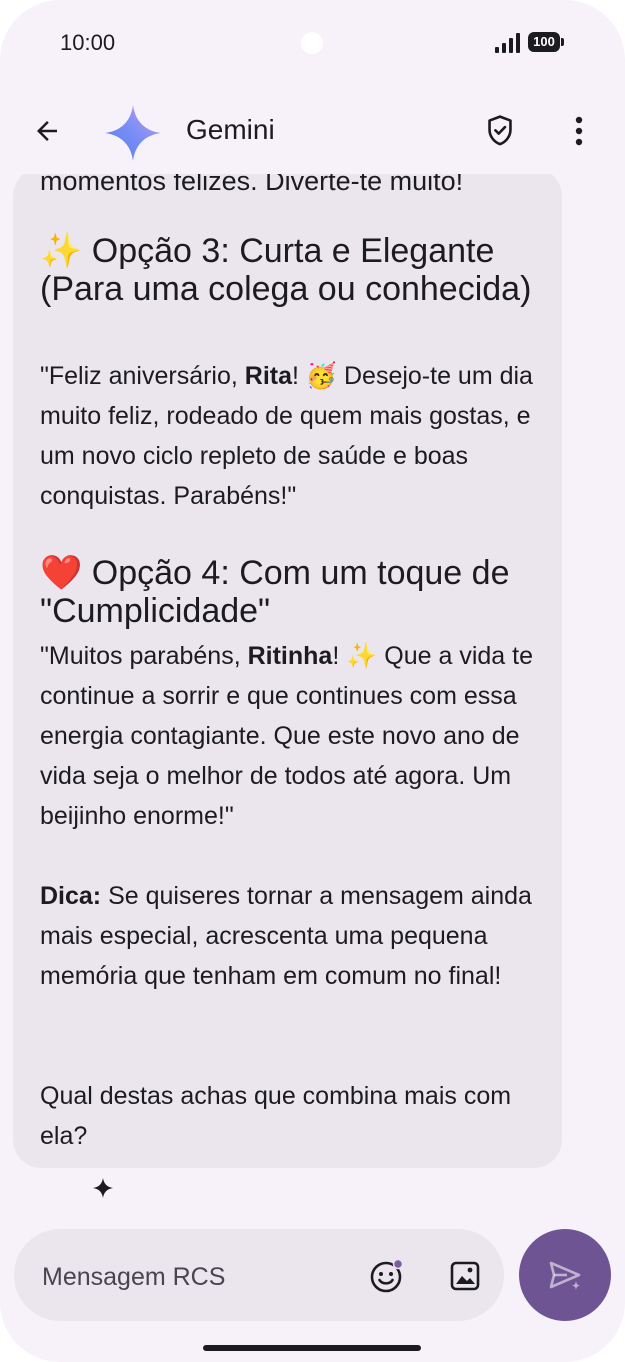  I want to click on sparkles-emoji: ✨, so click(61, 251).